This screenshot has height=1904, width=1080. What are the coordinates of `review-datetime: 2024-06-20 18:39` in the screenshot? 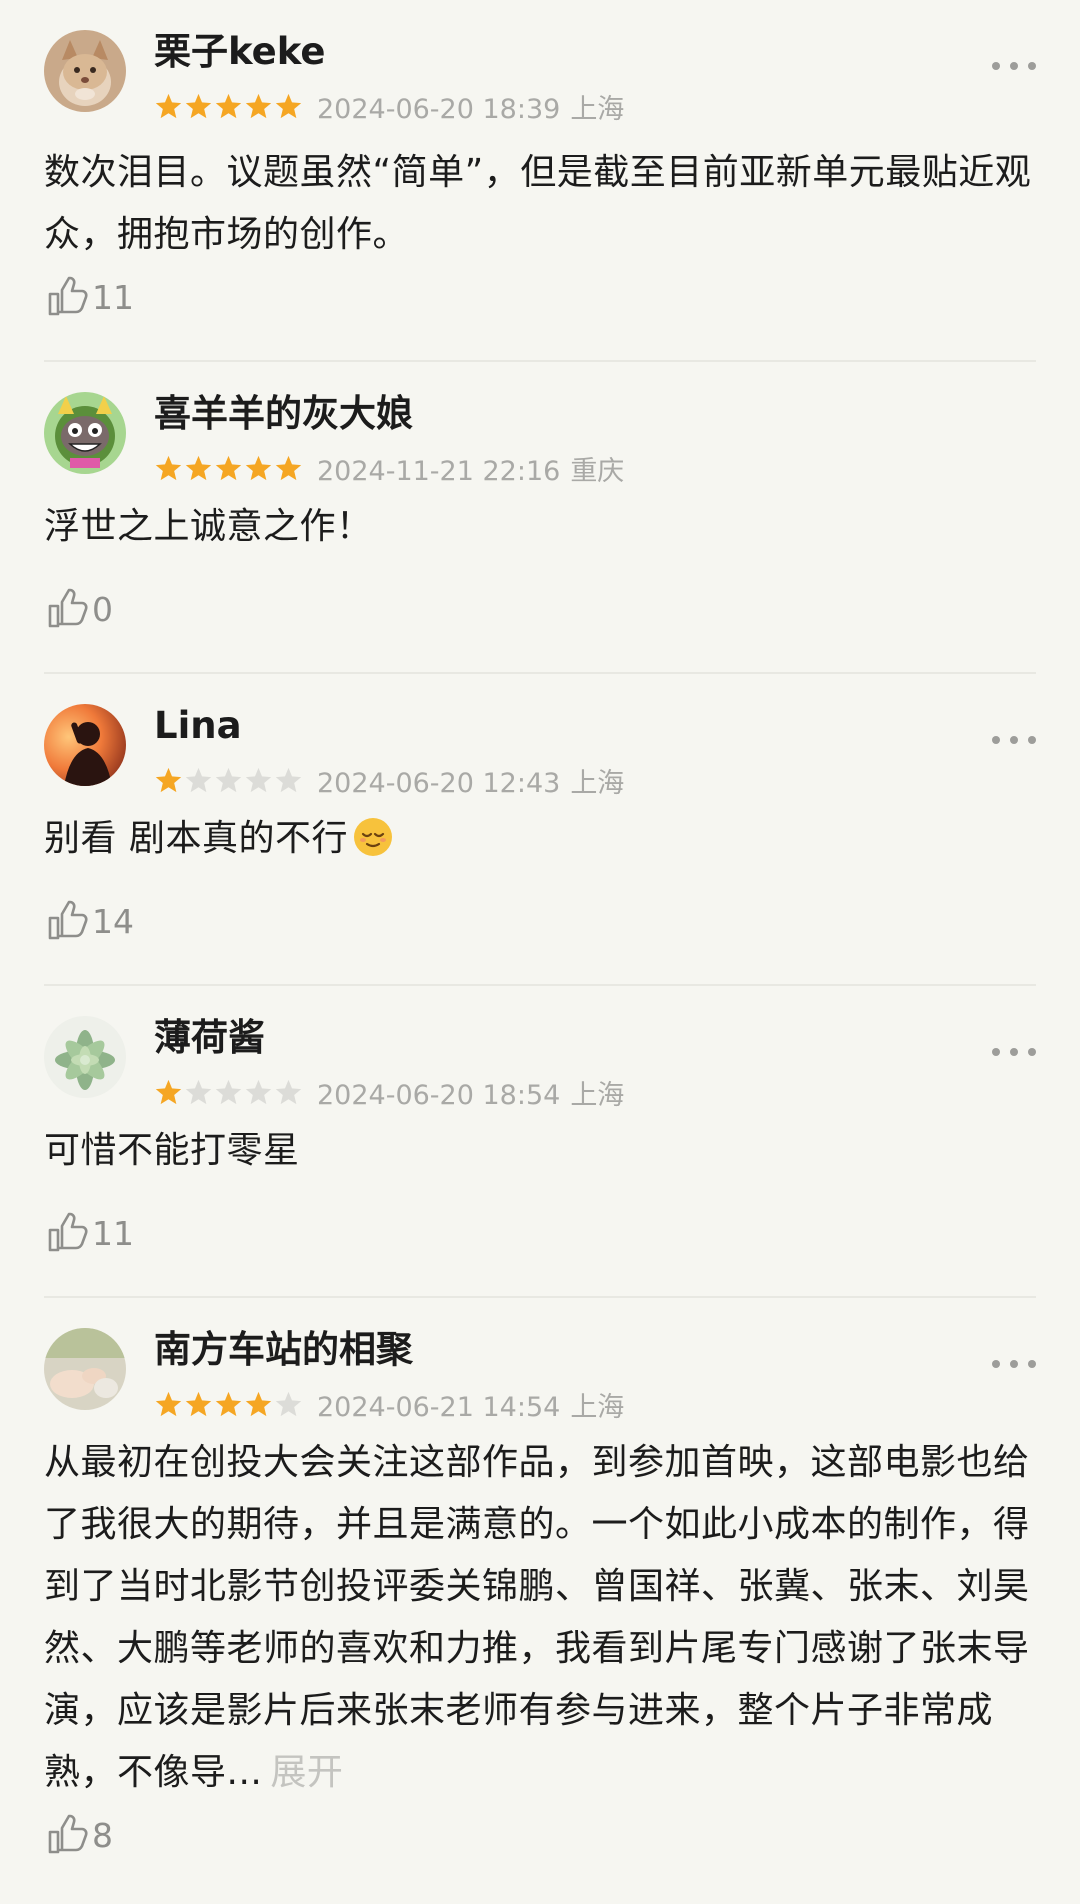 It's located at (439, 109).